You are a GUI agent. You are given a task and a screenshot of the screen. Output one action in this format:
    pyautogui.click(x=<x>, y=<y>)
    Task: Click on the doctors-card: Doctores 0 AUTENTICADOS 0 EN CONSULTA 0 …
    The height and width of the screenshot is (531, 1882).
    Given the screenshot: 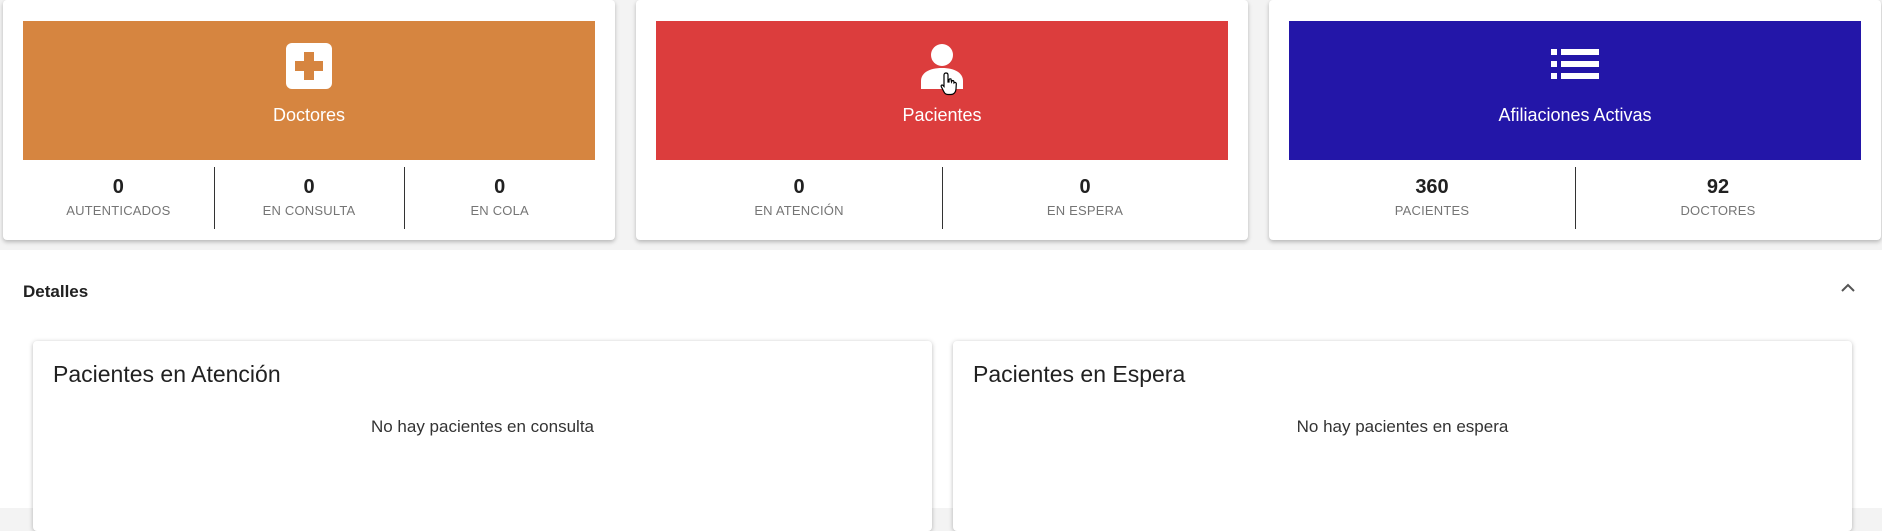 What is the action you would take?
    pyautogui.click(x=309, y=120)
    